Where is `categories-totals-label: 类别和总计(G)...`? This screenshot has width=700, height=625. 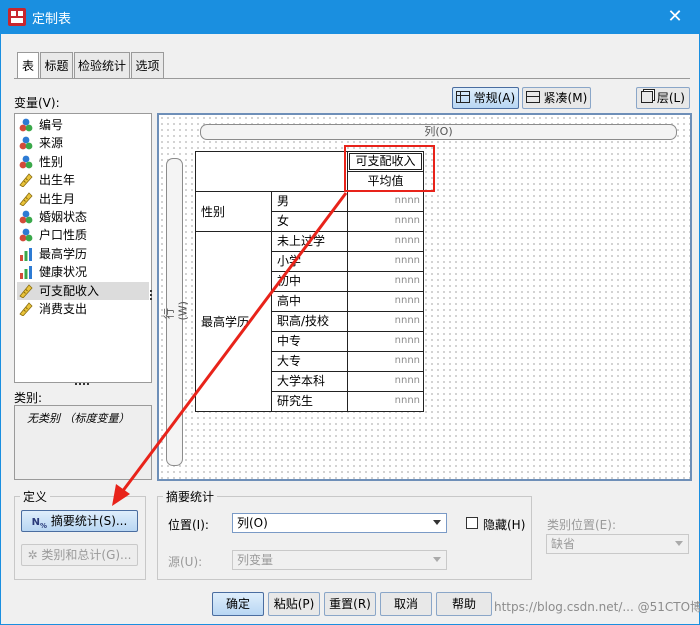 categories-totals-label: 类别和总计(G)... is located at coordinates (86, 555).